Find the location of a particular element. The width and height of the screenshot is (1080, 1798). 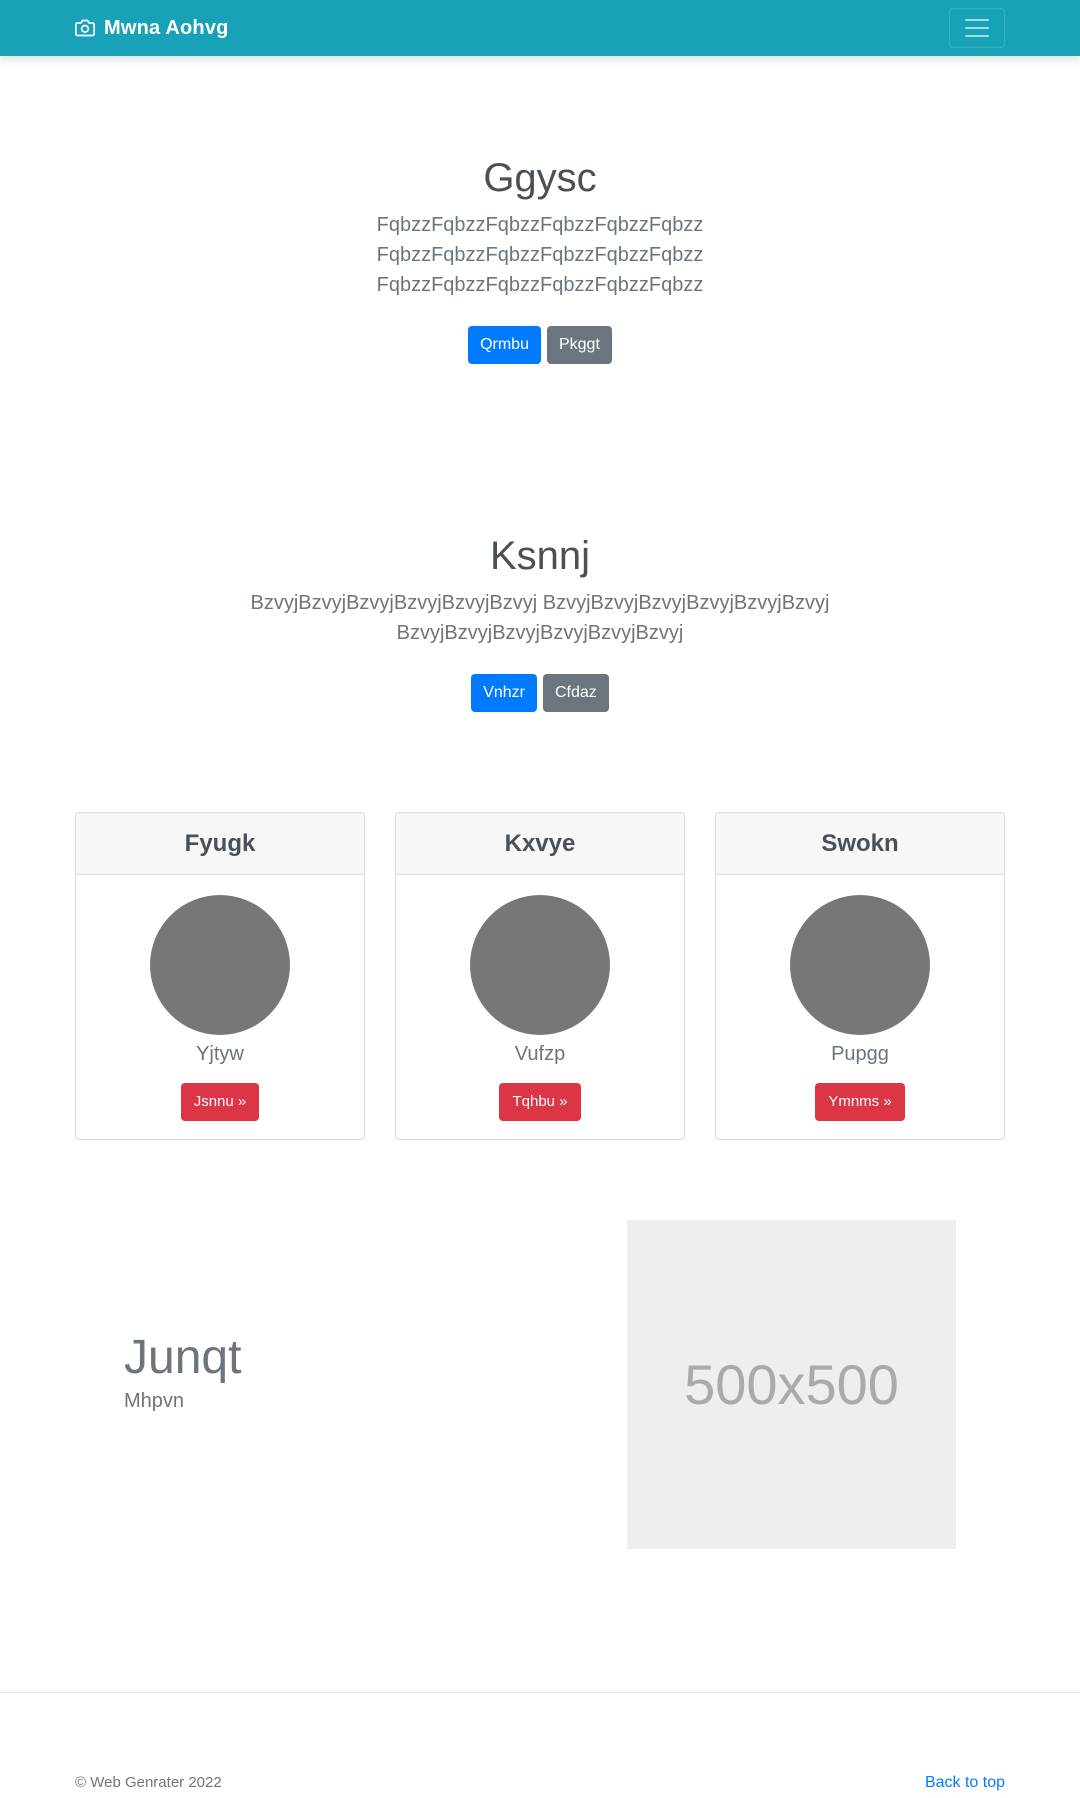

footer: © Web Genrater 2022 Back to top is located at coordinates (540, 1784).